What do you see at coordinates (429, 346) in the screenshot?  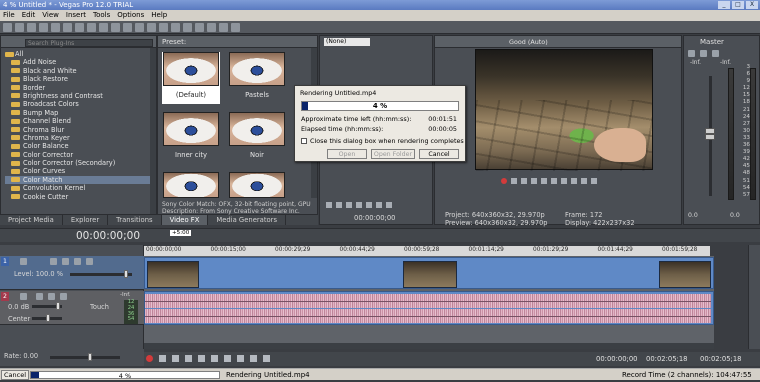 I see `timeline-hscrollbar` at bounding box center [429, 346].